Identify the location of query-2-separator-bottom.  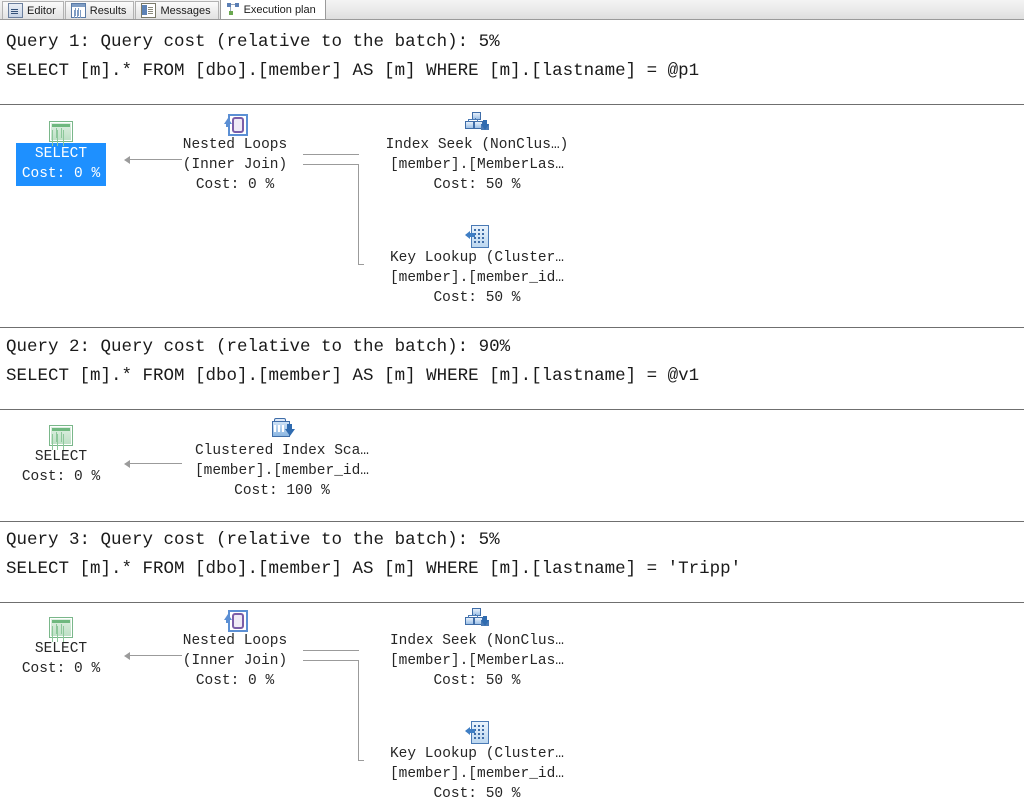
(512, 409).